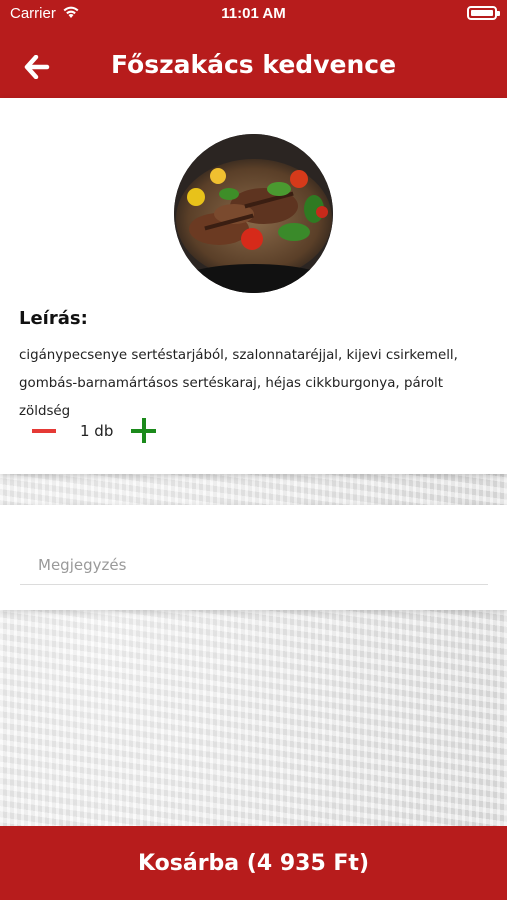 The height and width of the screenshot is (900, 507). What do you see at coordinates (53, 318) in the screenshot?
I see `description-heading: Leírás:` at bounding box center [53, 318].